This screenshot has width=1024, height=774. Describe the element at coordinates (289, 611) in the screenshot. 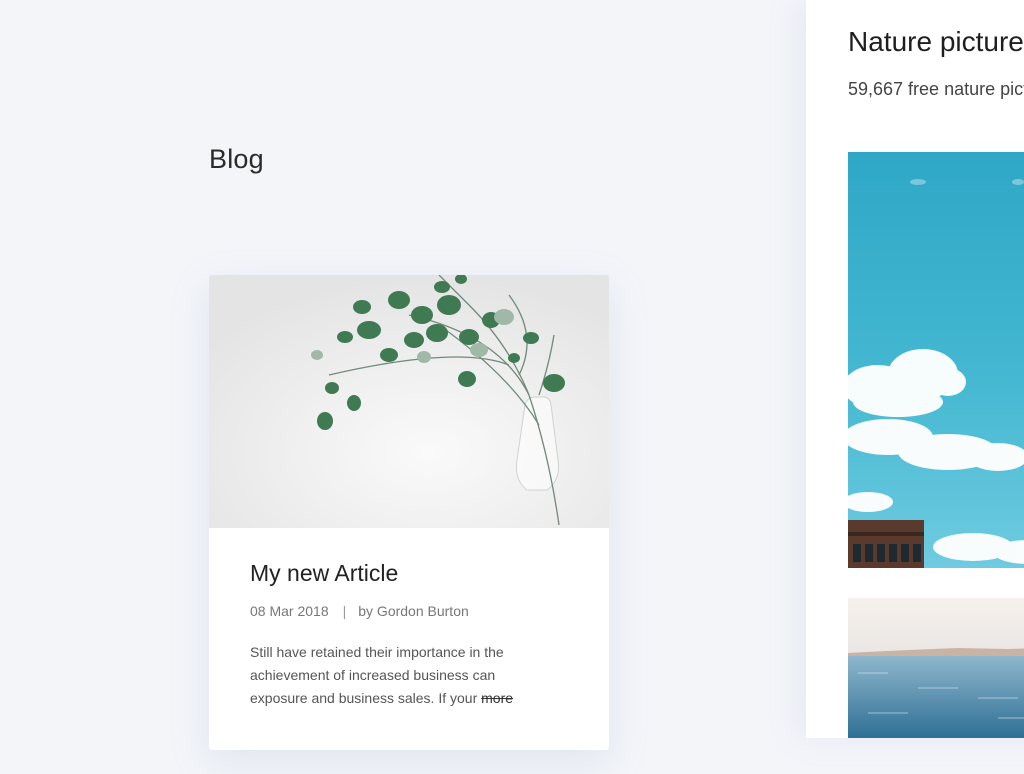

I see `article-date: 08 Mar 2018` at that location.